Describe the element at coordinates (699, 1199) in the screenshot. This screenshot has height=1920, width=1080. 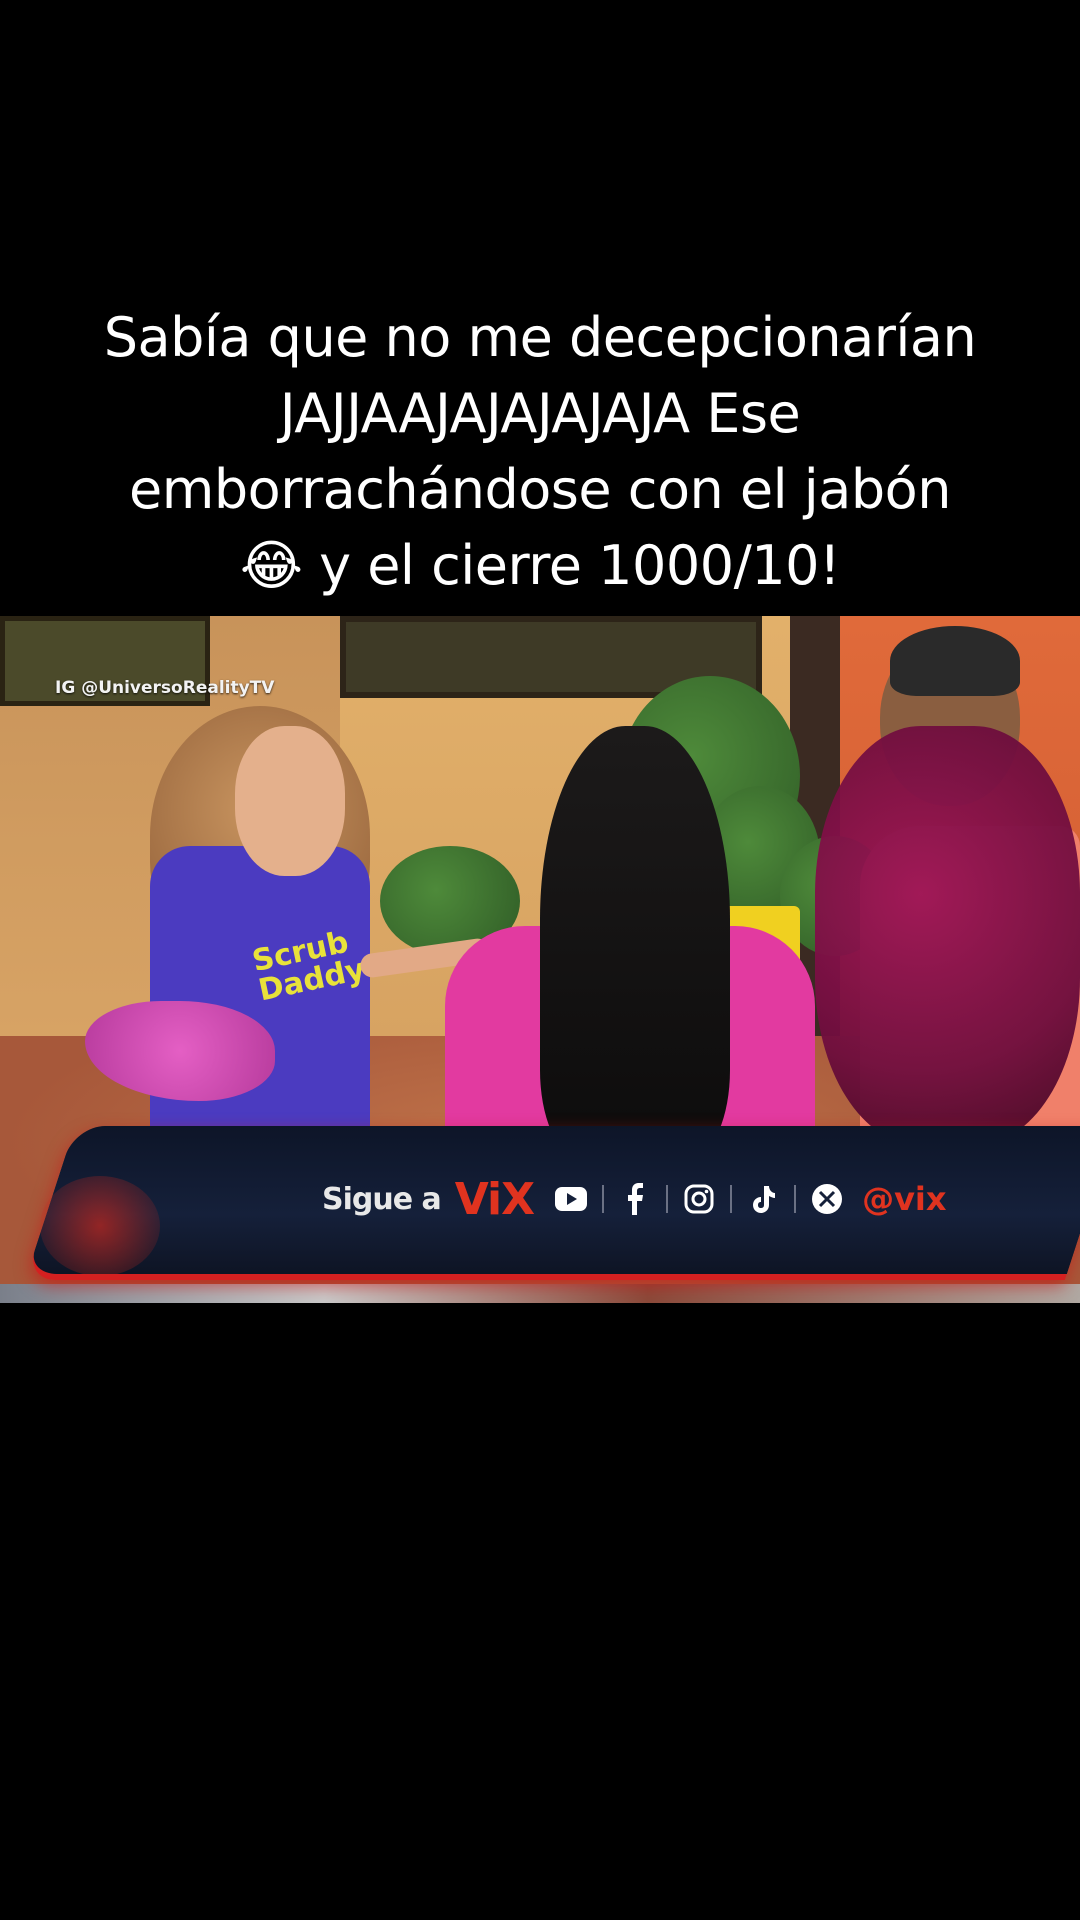
I see `instagram-icon` at that location.